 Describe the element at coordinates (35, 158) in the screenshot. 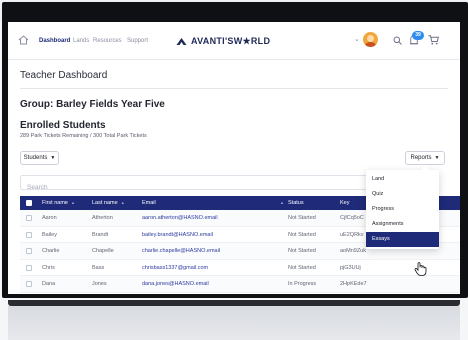

I see `students-label: Students` at that location.